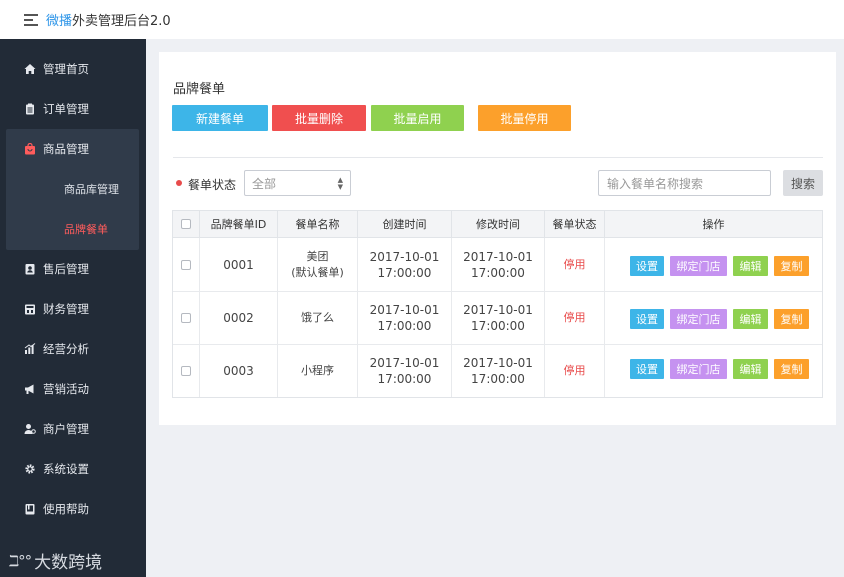 This screenshot has height=577, width=844. What do you see at coordinates (72, 189) in the screenshot?
I see `sidebar-subitem-product-library: 商品库管理` at bounding box center [72, 189].